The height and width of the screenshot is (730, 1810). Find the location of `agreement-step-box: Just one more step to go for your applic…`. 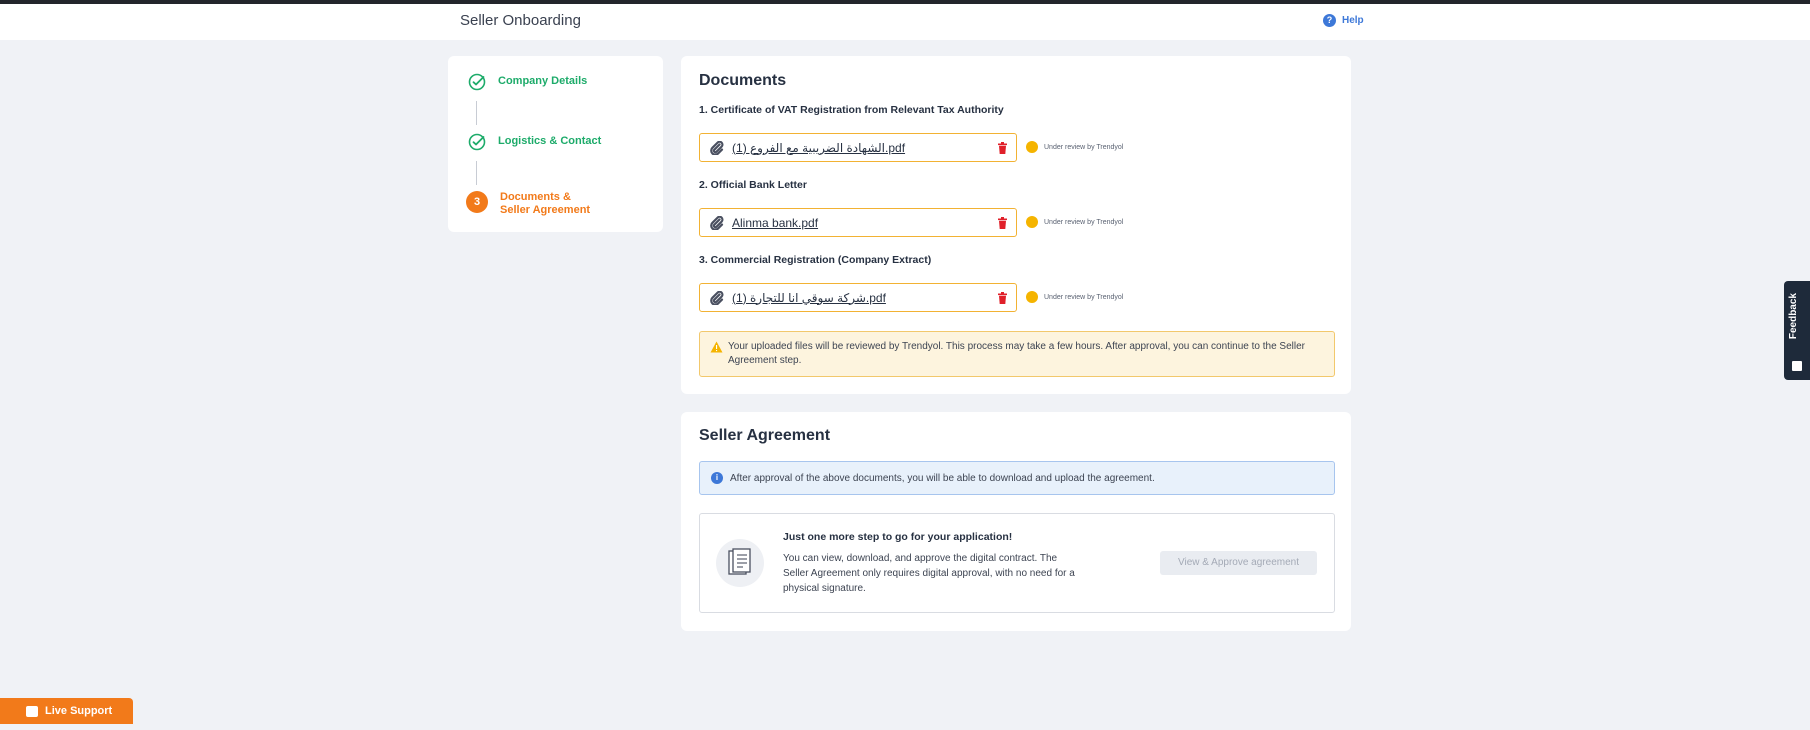

agreement-step-box: Just one more step to go for your applic… is located at coordinates (1017, 563).